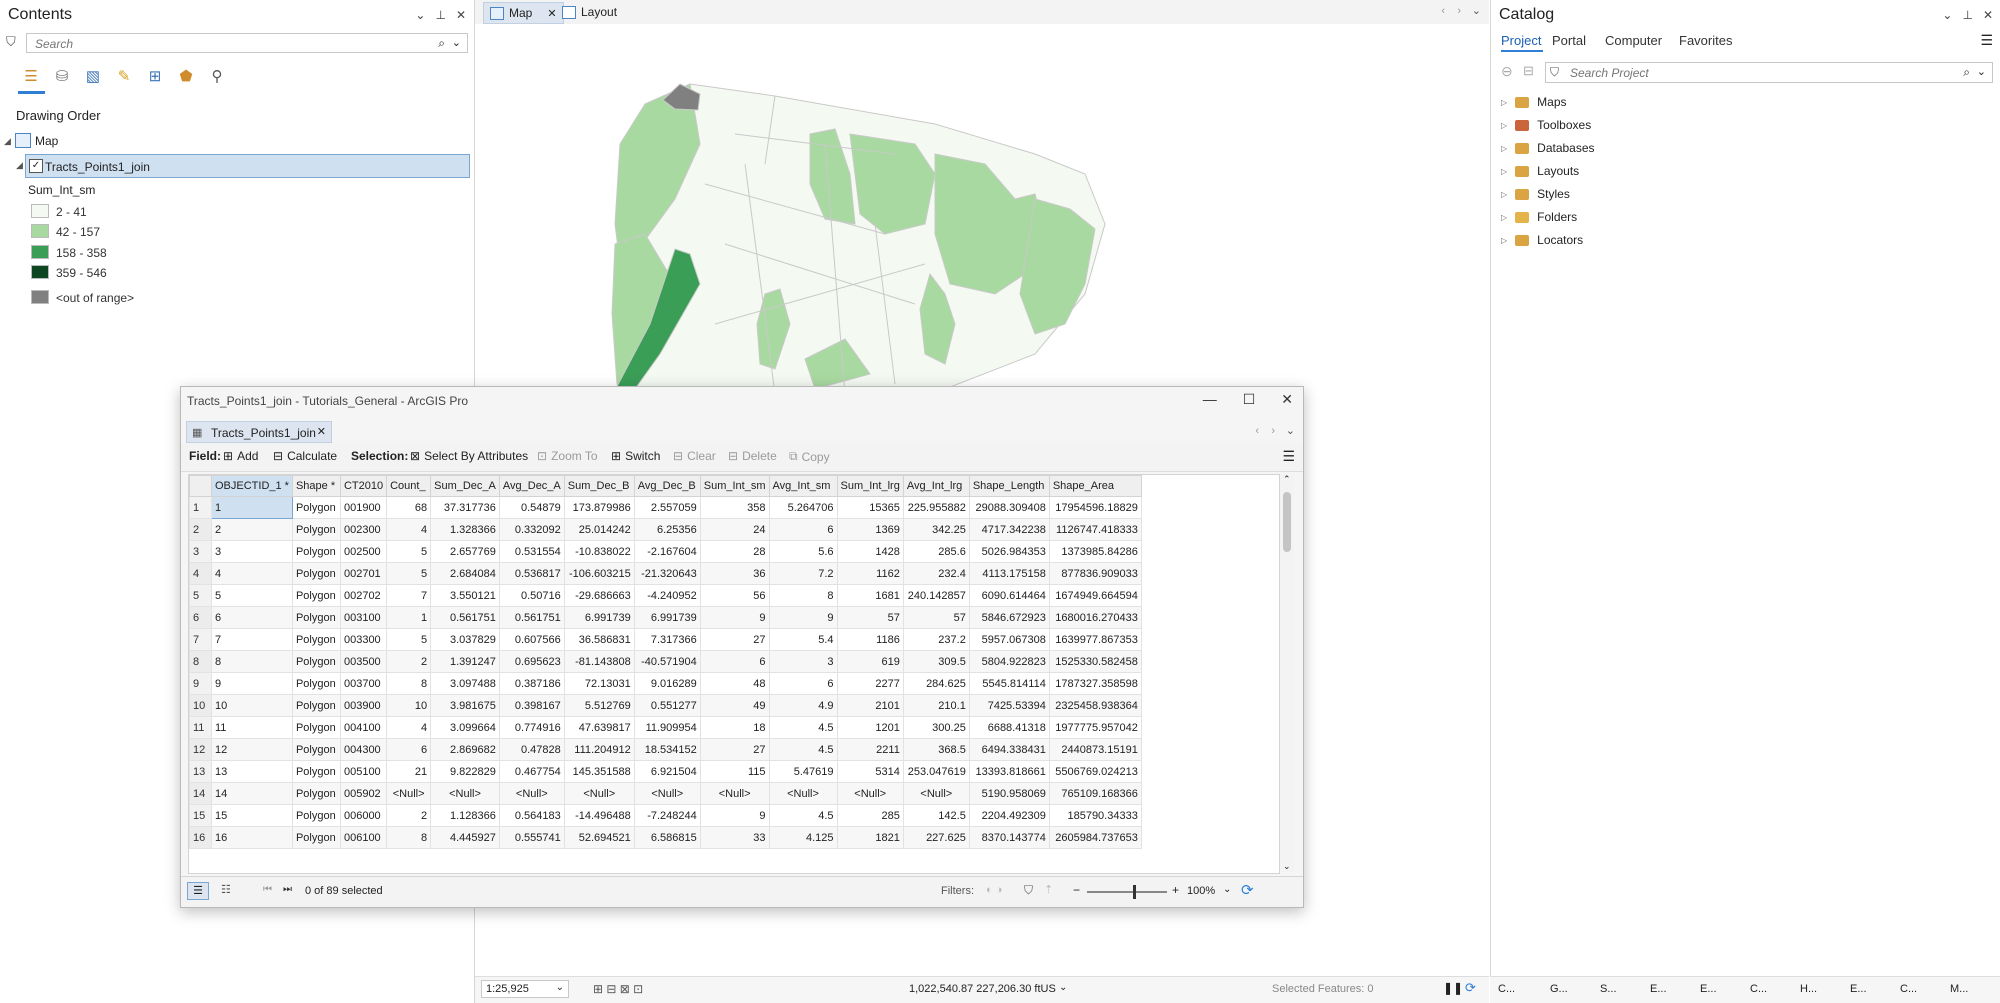  What do you see at coordinates (667, 727) in the screenshot?
I see `table-cell: 11.909954` at bounding box center [667, 727].